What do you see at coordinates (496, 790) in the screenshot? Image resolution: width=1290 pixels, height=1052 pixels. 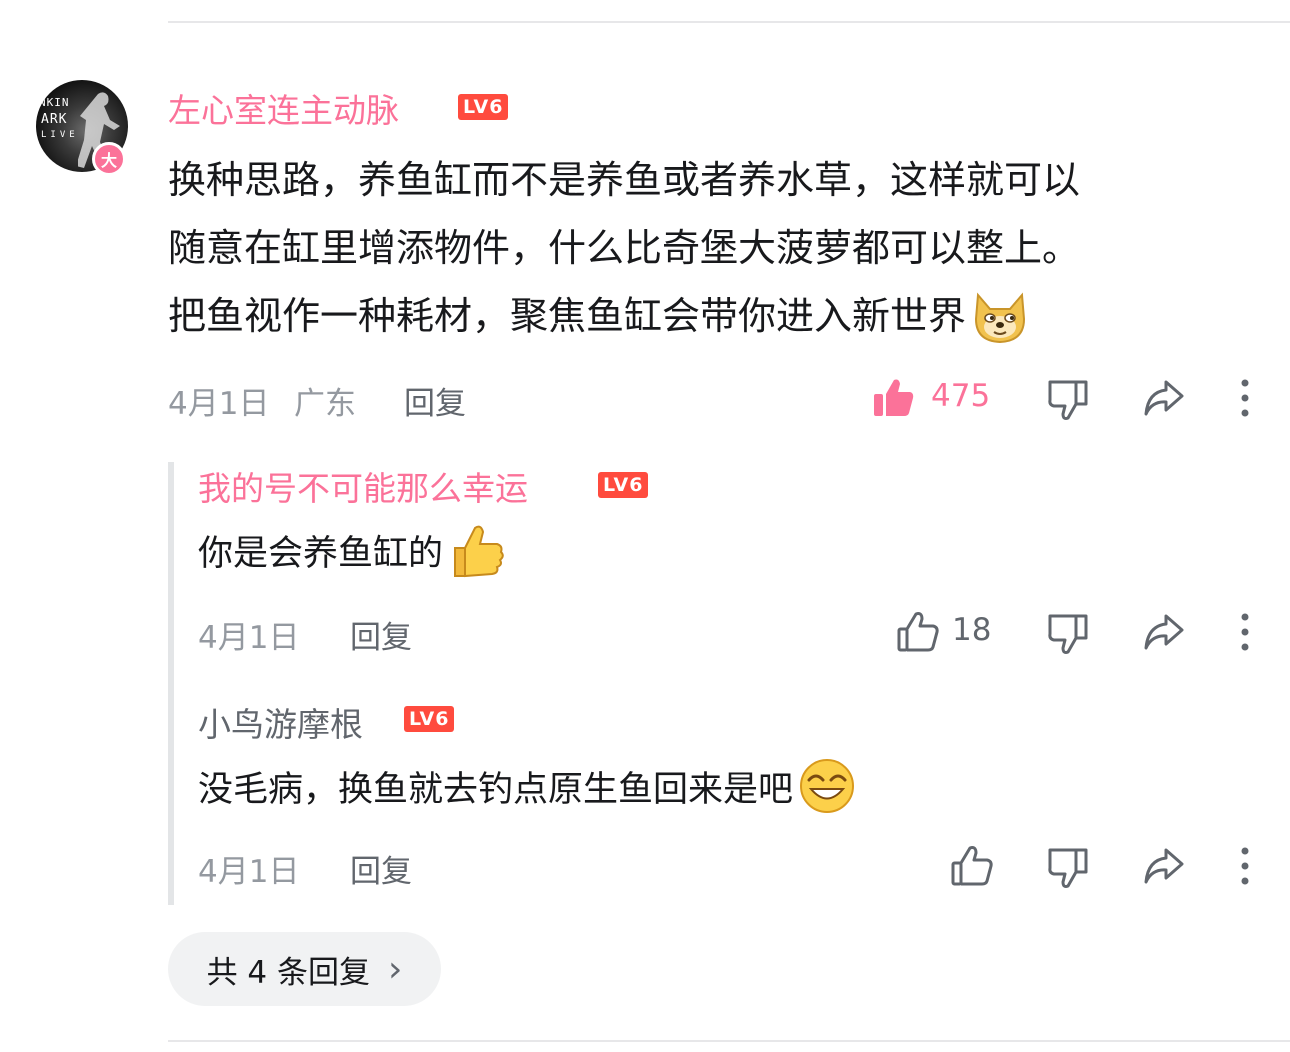 I see `reply-text: 没毛病，换鱼就去钓点原生鱼回来是吧` at bounding box center [496, 790].